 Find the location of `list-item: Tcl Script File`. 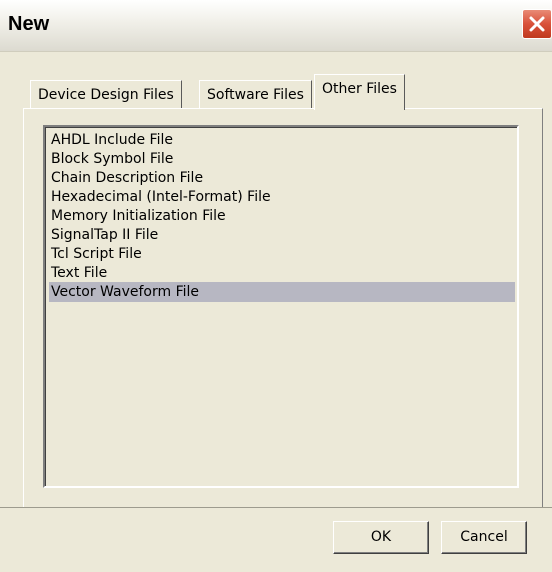

list-item: Tcl Script File is located at coordinates (282, 254).